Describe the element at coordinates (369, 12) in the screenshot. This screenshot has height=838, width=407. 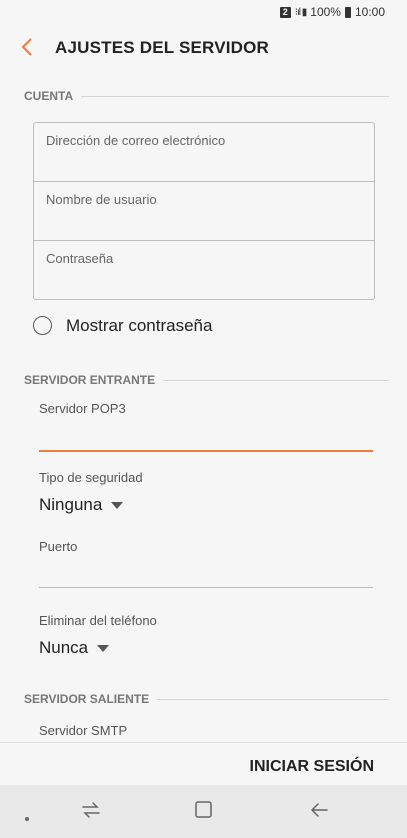
I see `clock: 10:00` at that location.